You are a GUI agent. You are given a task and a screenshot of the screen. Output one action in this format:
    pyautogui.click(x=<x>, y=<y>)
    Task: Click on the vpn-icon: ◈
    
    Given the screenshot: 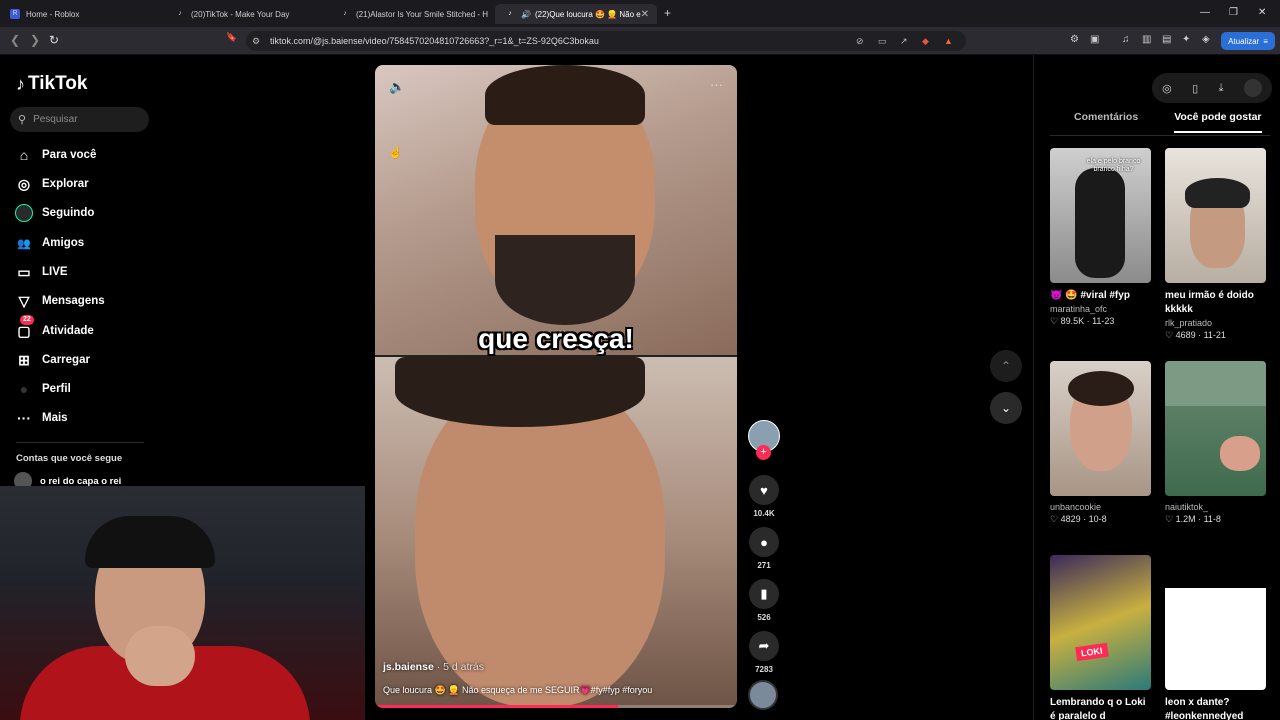 What is the action you would take?
    pyautogui.click(x=1206, y=39)
    